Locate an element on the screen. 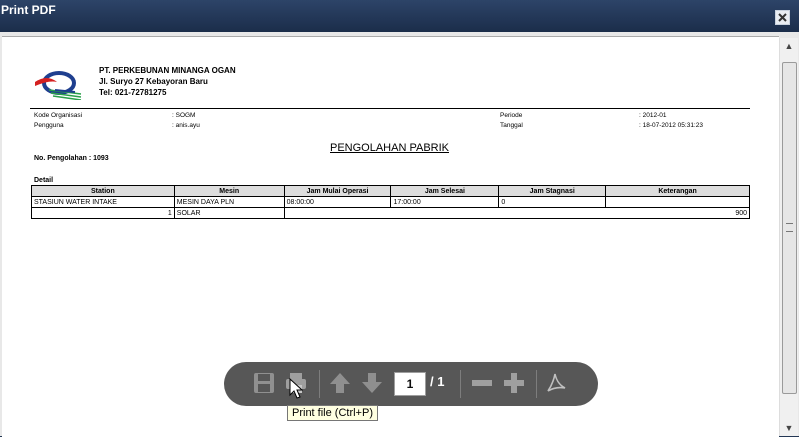  pdf-toolbar: 1 / 1 is located at coordinates (411, 384).